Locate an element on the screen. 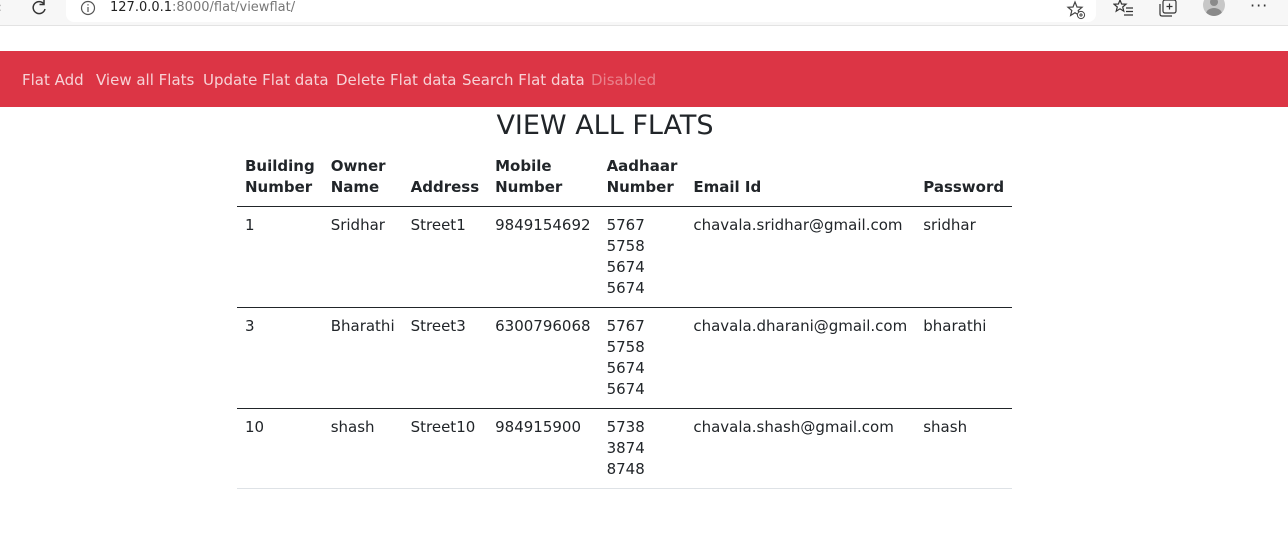  browser-chrome: ‹ 127.0.0.1:8000/flat/viewflat/ is located at coordinates (644, 25).